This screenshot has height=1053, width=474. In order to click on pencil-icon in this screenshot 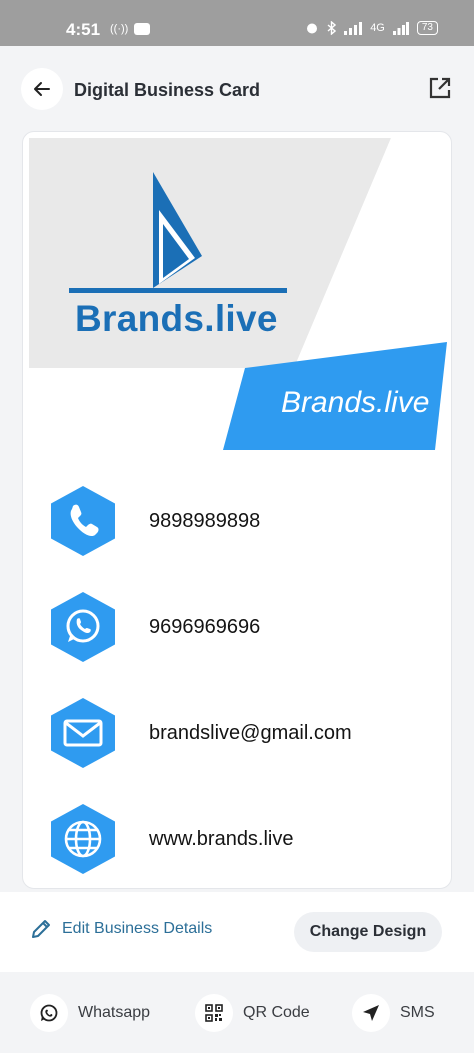, I will do `click(41, 929)`.